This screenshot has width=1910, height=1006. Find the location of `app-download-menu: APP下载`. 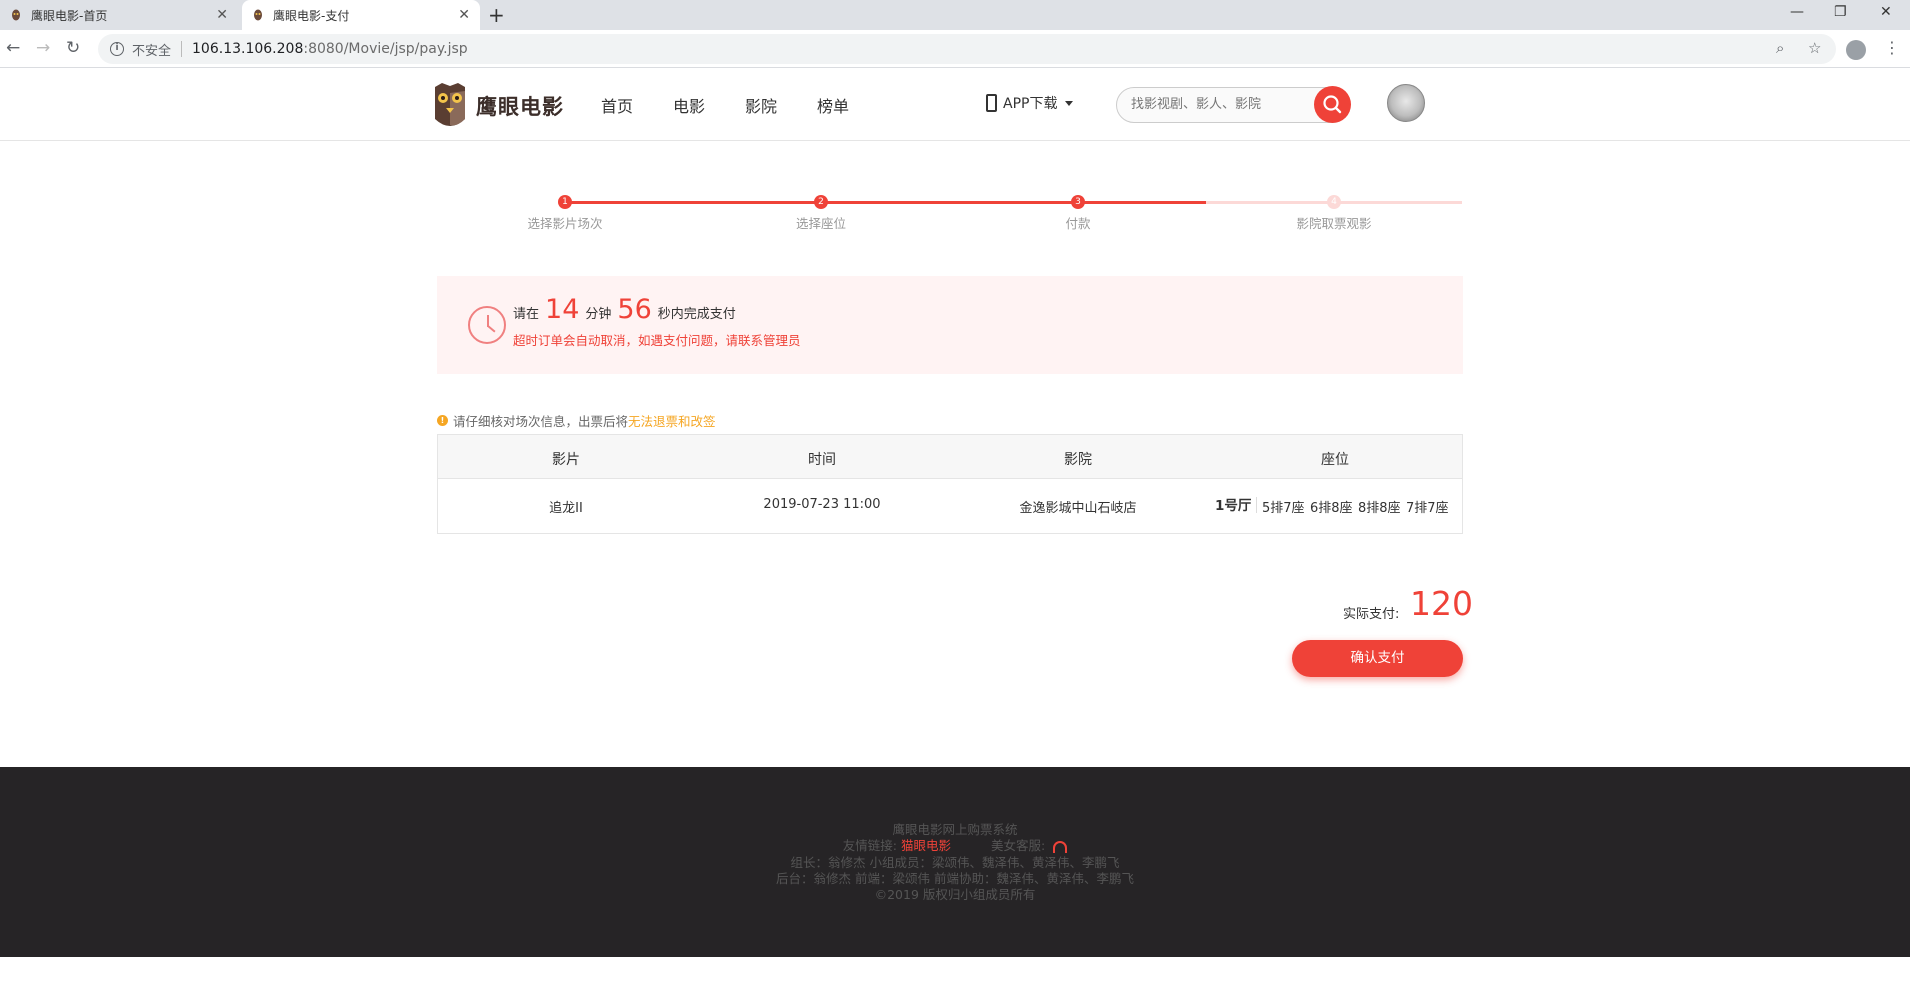

app-download-menu: APP下载 is located at coordinates (1030, 103).